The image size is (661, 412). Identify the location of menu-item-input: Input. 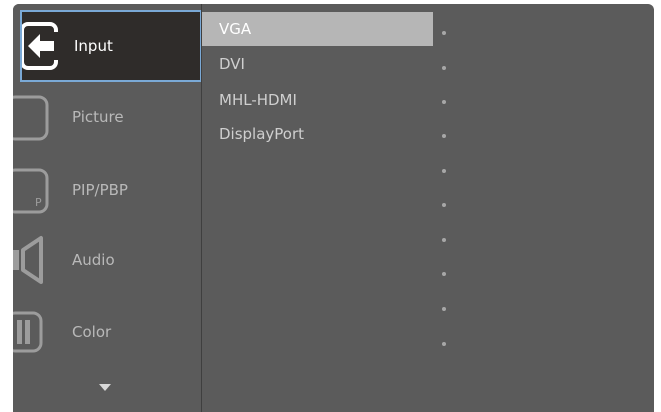
(111, 46).